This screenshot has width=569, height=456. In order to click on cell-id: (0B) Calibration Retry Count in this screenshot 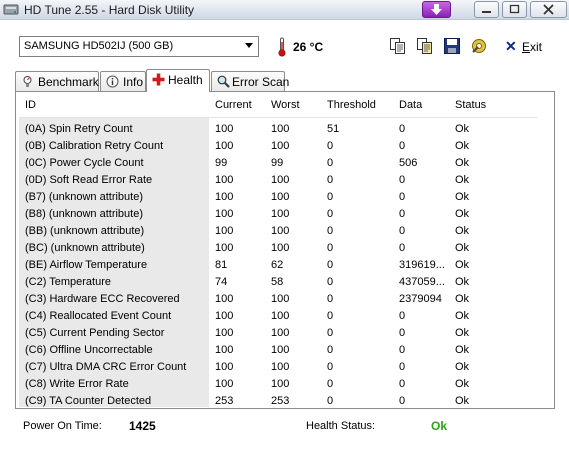, I will do `click(114, 145)`.